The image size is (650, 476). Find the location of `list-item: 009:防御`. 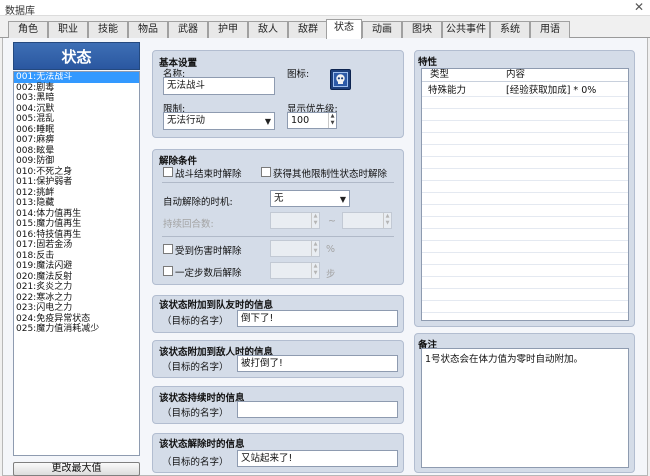

list-item: 009:防御 is located at coordinates (76, 161).